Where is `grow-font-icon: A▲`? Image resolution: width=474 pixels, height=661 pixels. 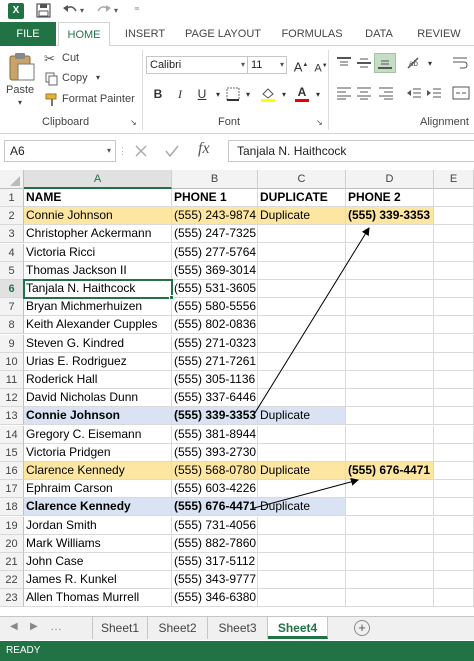 grow-font-icon: A▲ is located at coordinates (301, 65).